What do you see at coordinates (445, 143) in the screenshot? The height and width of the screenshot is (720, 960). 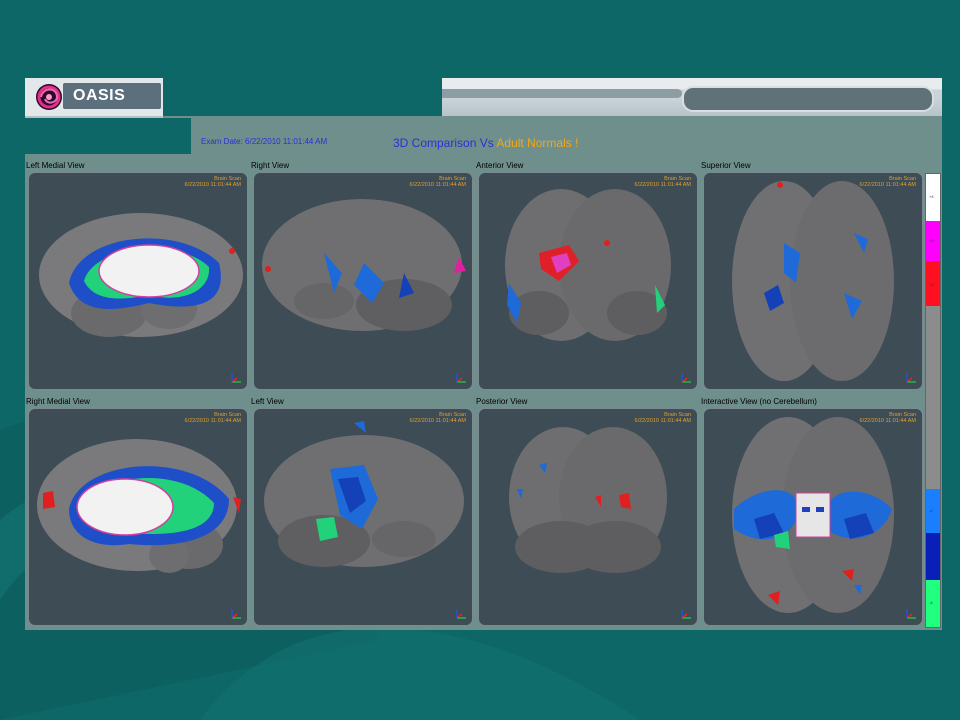 I see `title-prefix: 3D Comparison Vs` at bounding box center [445, 143].